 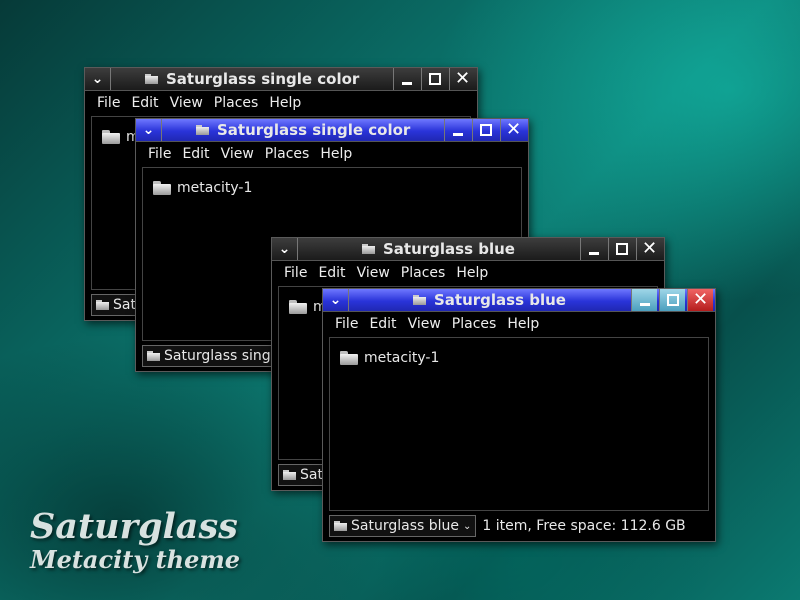 What do you see at coordinates (403, 526) in the screenshot?
I see `location-button: Saturglass blue ⌄` at bounding box center [403, 526].